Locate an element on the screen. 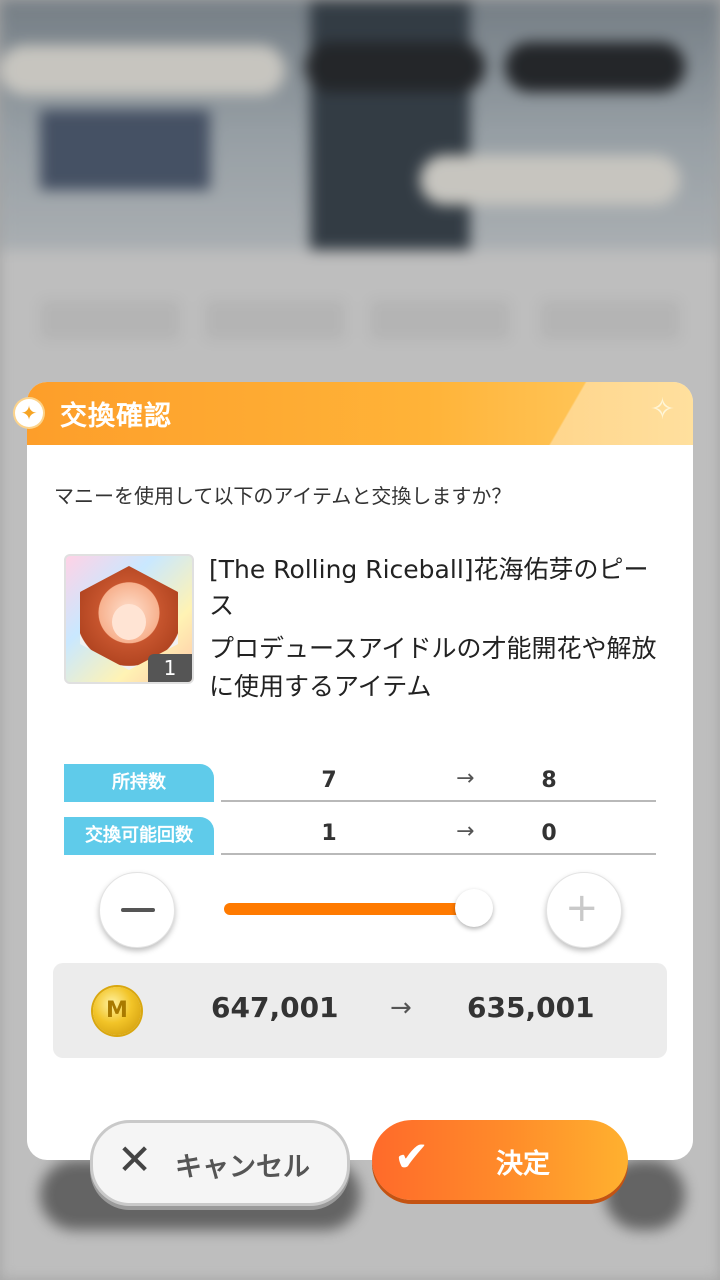 The height and width of the screenshot is (1280, 720). money-coin-icon: M is located at coordinates (117, 1011).